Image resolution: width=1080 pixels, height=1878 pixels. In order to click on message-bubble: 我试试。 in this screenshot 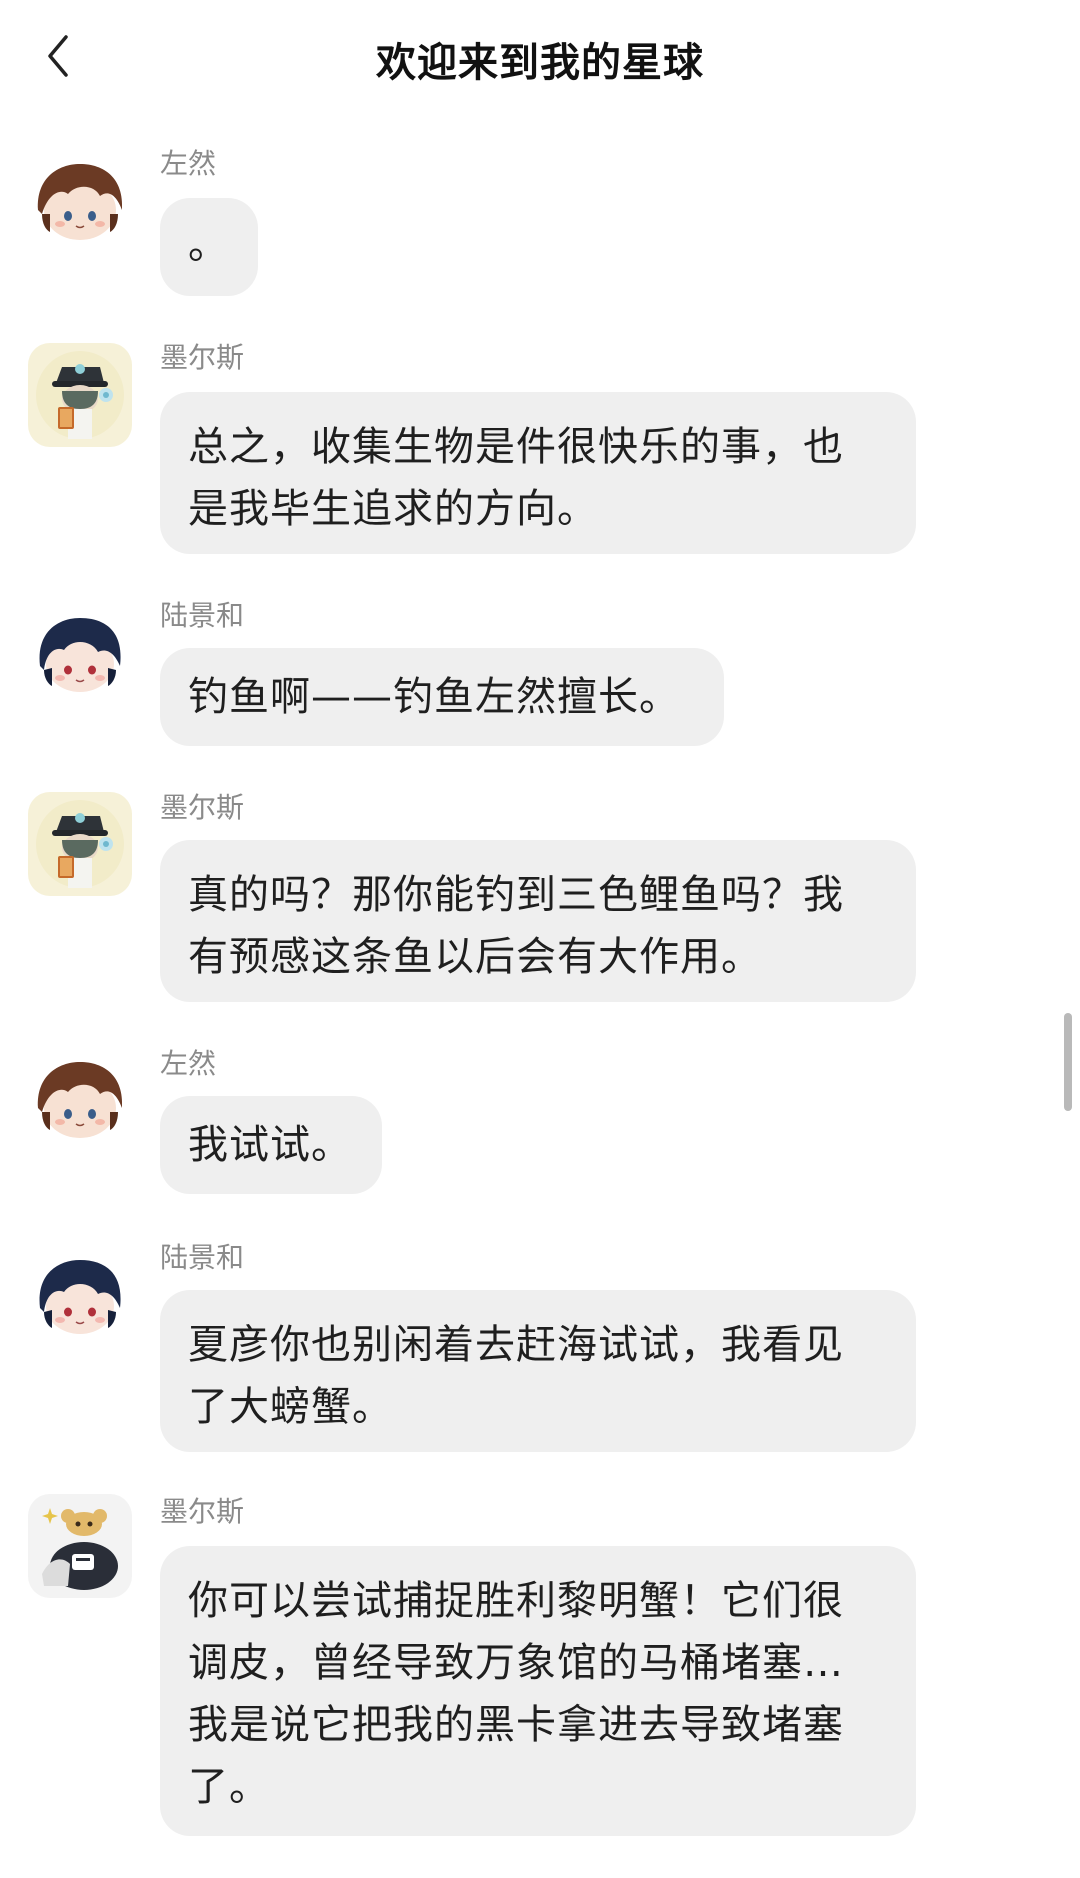, I will do `click(271, 1145)`.